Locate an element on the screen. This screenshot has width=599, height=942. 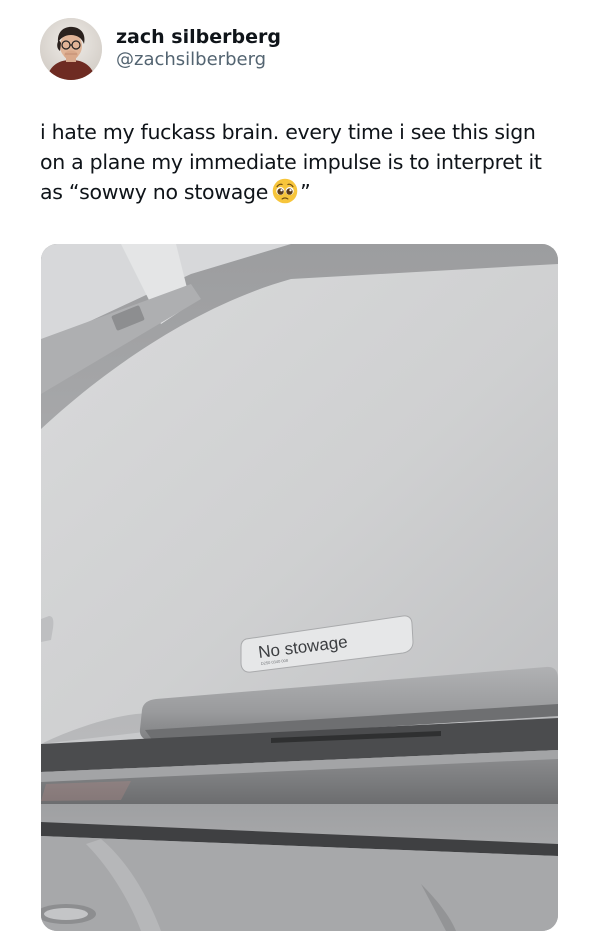
author-display-name: zach silberberg is located at coordinates (198, 37).